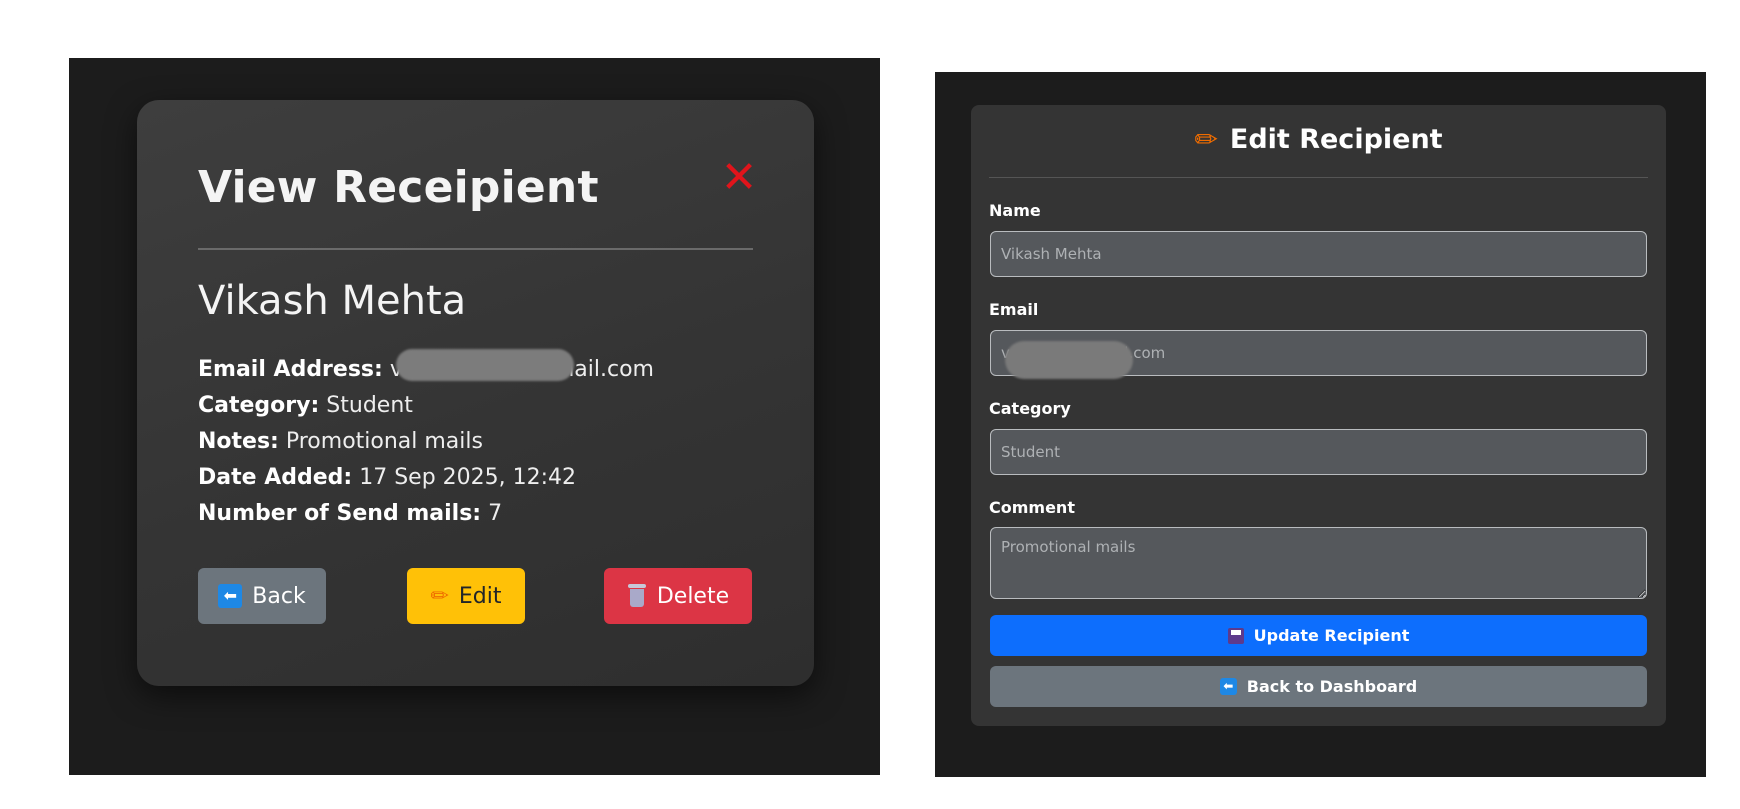 The height and width of the screenshot is (809, 1740). I want to click on email-value: vmail.com, so click(522, 368).